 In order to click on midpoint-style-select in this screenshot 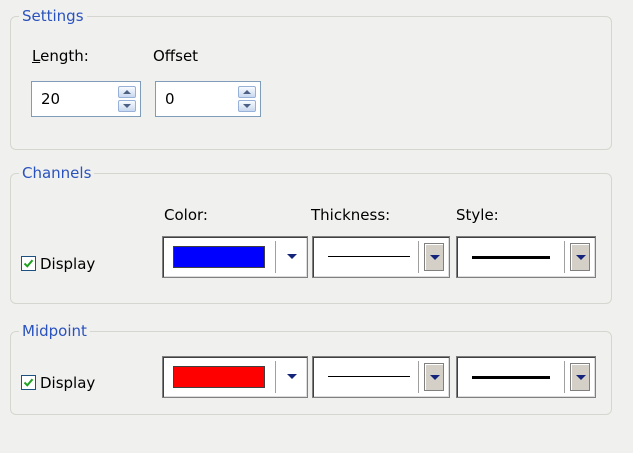, I will do `click(526, 377)`.